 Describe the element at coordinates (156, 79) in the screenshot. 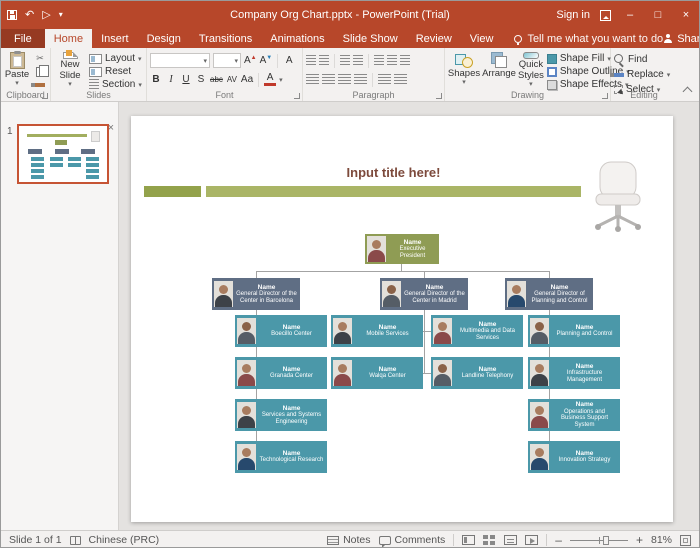

I see `bold-button: B` at that location.